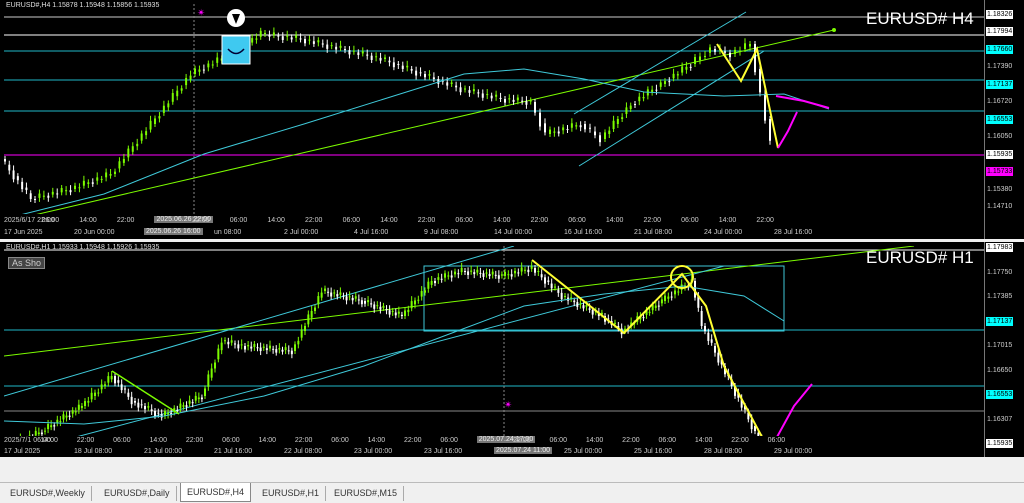 This screenshot has width=1024, height=503. What do you see at coordinates (999, 370) in the screenshot?
I see `h1-price-label: 1.16650` at bounding box center [999, 370].